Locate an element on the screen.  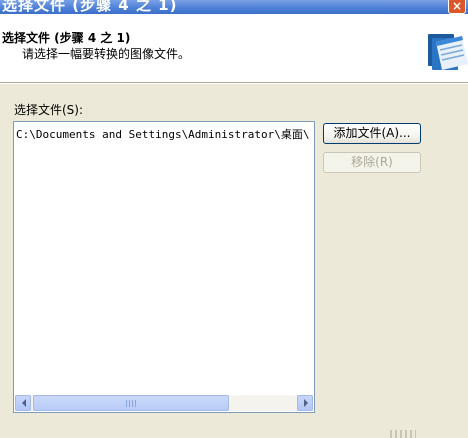
remove-button: 移除(R) is located at coordinates (372, 162).